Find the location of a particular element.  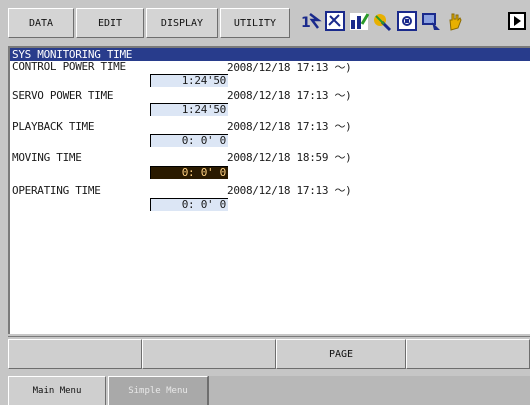

function-key-row: PAGE is located at coordinates (269, 353).